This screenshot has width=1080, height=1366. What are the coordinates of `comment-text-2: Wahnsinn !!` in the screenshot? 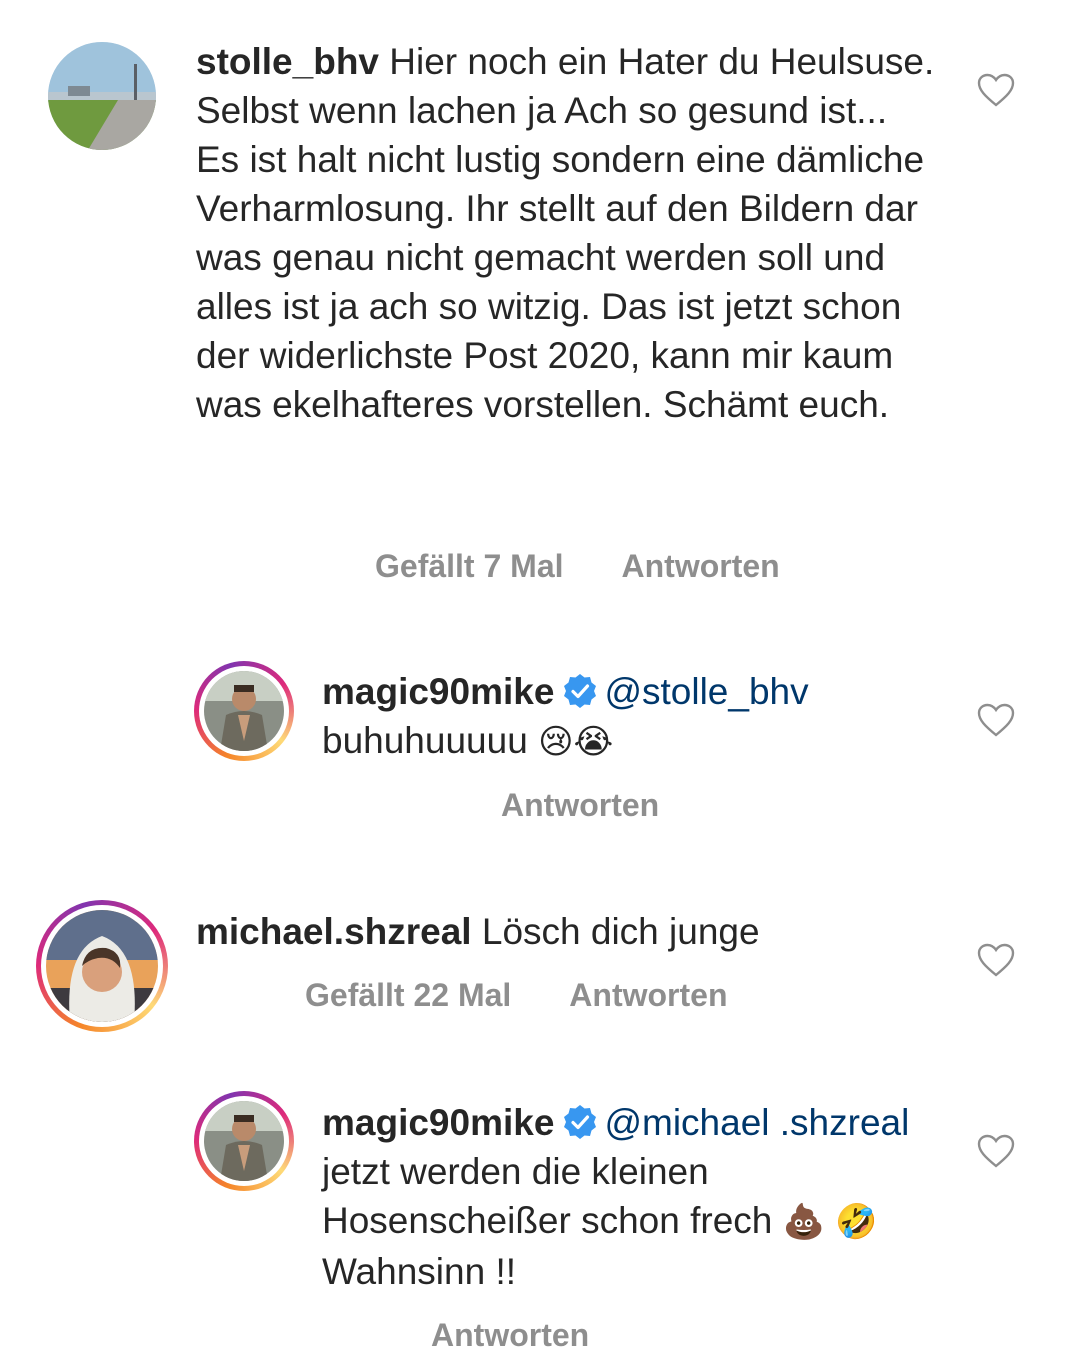 It's located at (419, 1271).